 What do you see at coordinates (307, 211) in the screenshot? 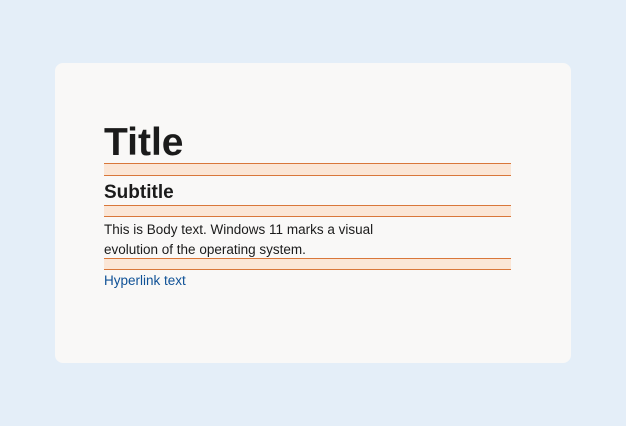
I see `spacing-guide-subtitle-body` at bounding box center [307, 211].